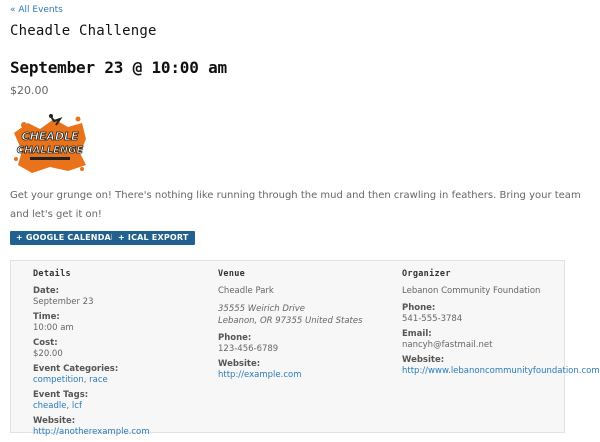  Describe the element at coordinates (36, 10) in the screenshot. I see `all-events-link: « All Events` at that location.